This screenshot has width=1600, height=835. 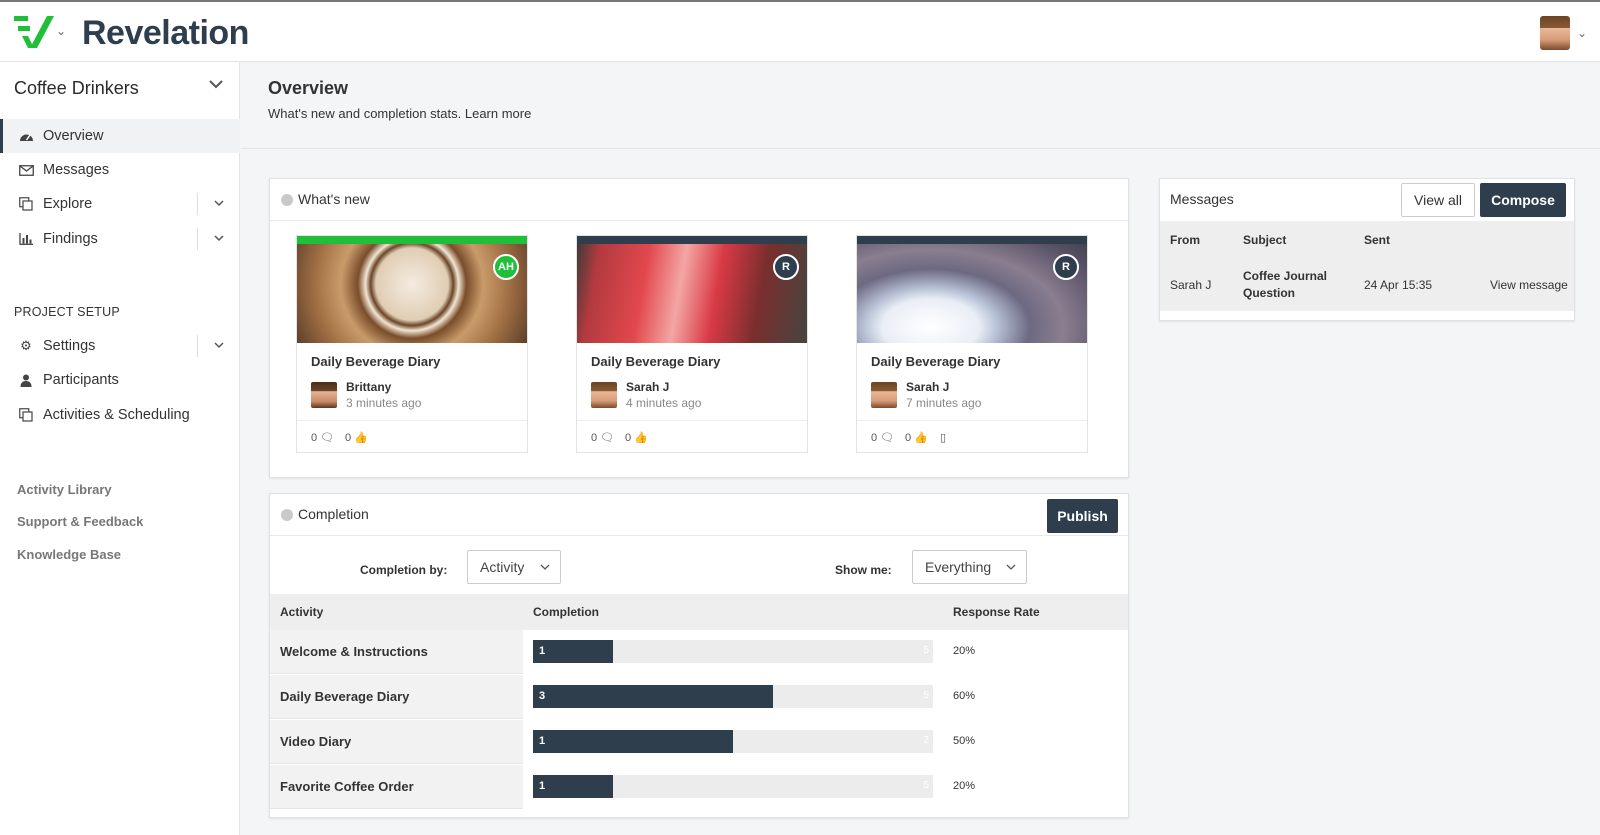 What do you see at coordinates (863, 570) in the screenshot?
I see `show-me-label: Show me:` at bounding box center [863, 570].